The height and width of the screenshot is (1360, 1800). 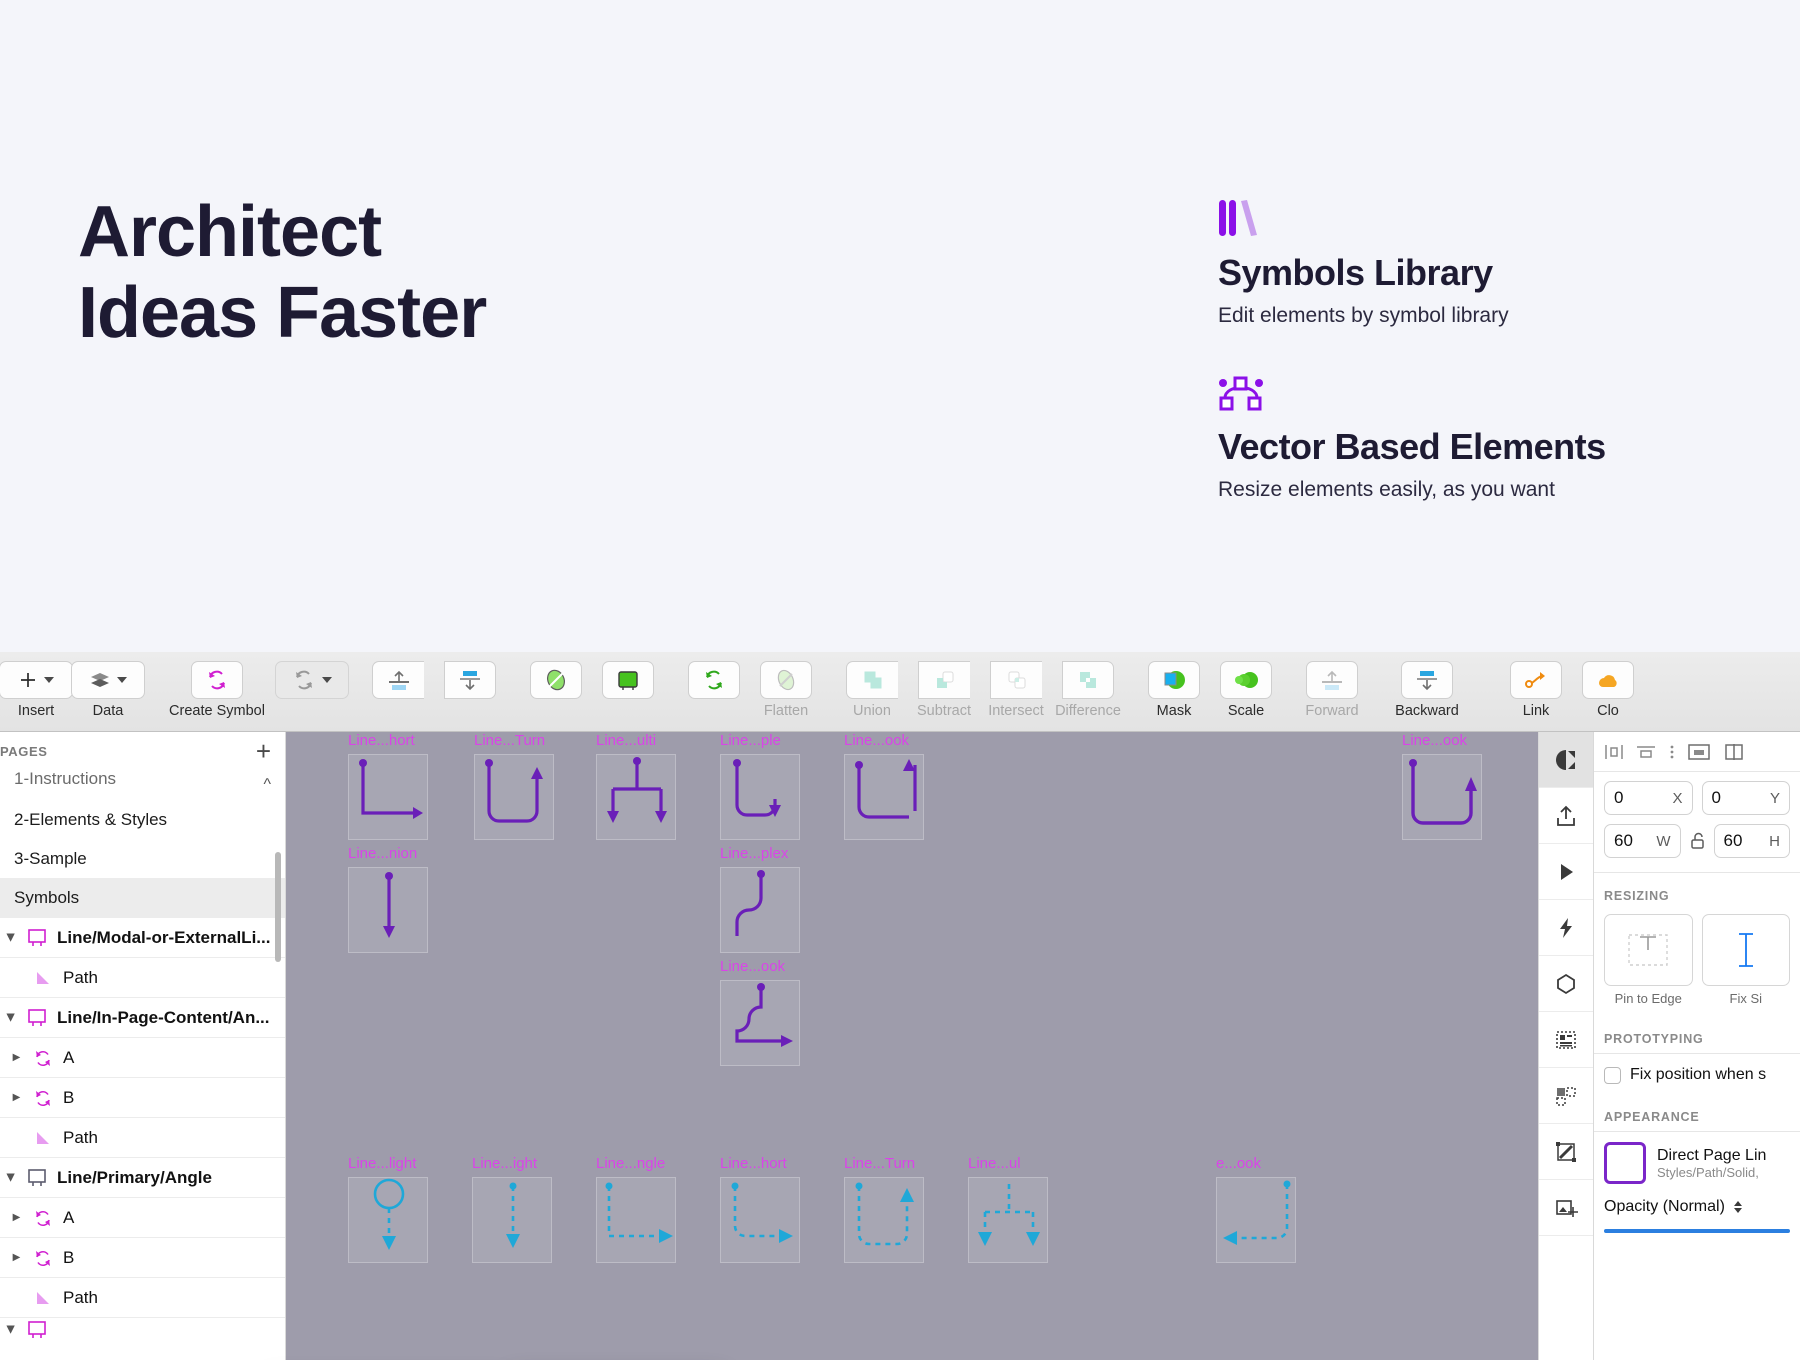 What do you see at coordinates (1566, 1208) in the screenshot?
I see `rail-image-add-button` at bounding box center [1566, 1208].